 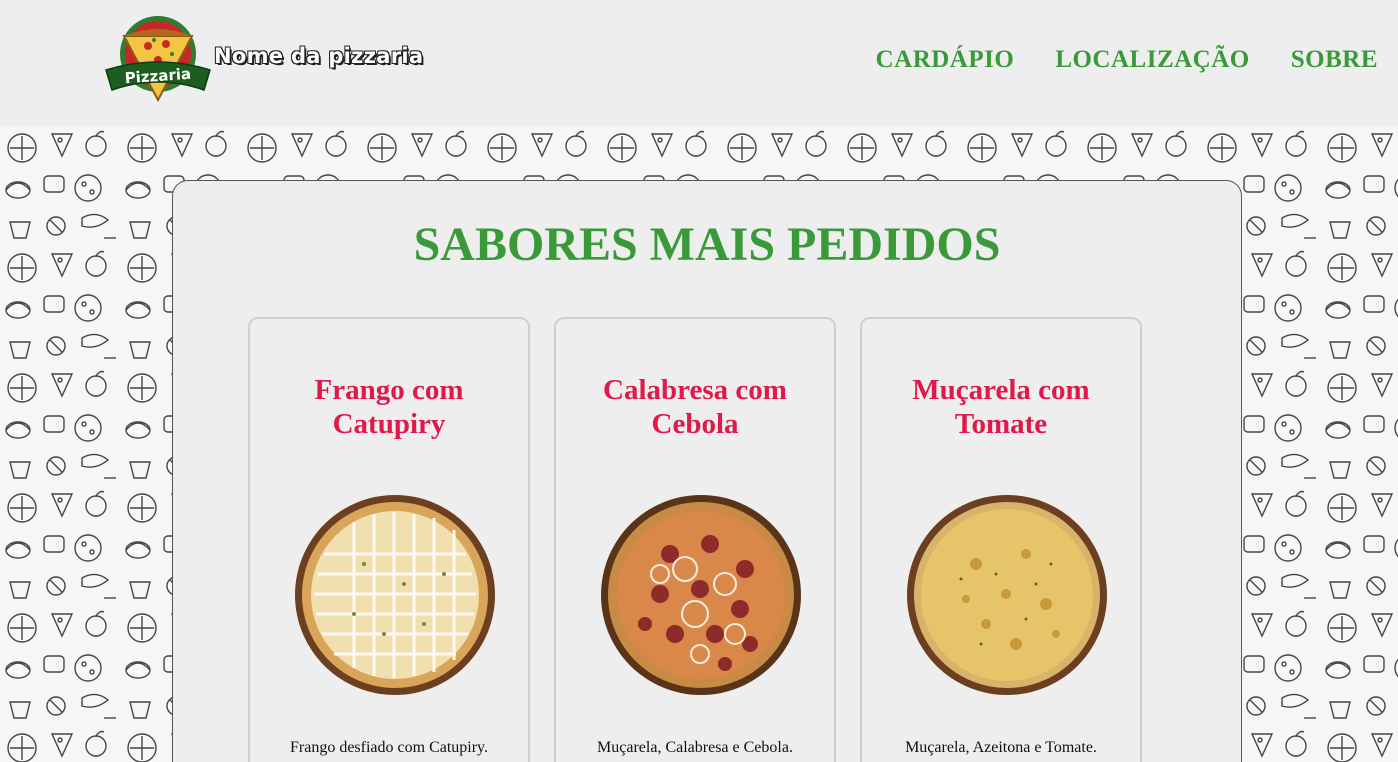 What do you see at coordinates (701, 595) in the screenshot?
I see `pizza-calabresa-cebola-icon` at bounding box center [701, 595].